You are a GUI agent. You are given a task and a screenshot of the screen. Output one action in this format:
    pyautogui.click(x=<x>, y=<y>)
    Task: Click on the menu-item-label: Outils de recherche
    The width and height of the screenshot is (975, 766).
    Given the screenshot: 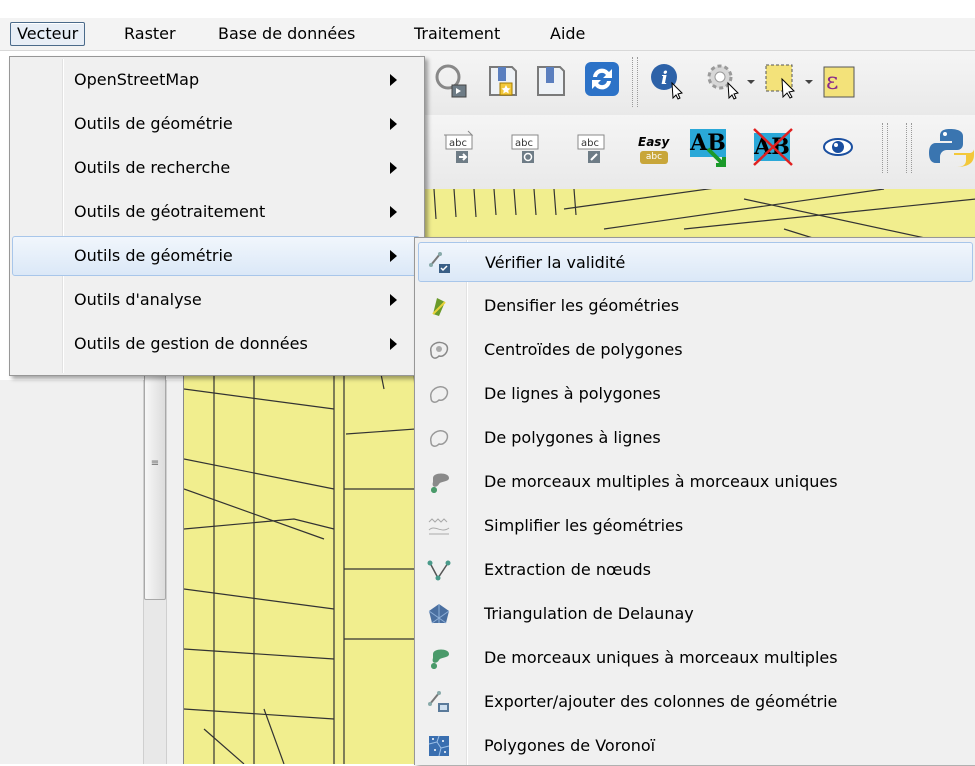 What is the action you would take?
    pyautogui.click(x=152, y=167)
    